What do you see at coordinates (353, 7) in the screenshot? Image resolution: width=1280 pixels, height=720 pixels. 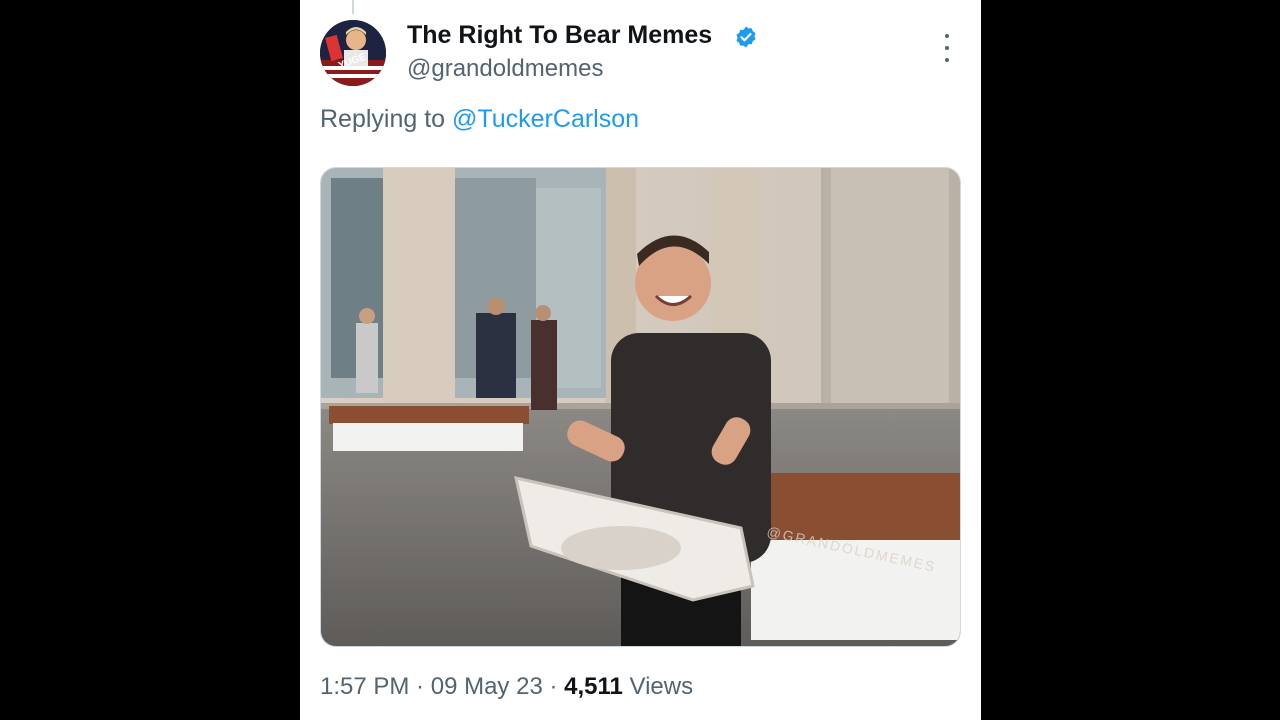 I see `thread-connector-line` at bounding box center [353, 7].